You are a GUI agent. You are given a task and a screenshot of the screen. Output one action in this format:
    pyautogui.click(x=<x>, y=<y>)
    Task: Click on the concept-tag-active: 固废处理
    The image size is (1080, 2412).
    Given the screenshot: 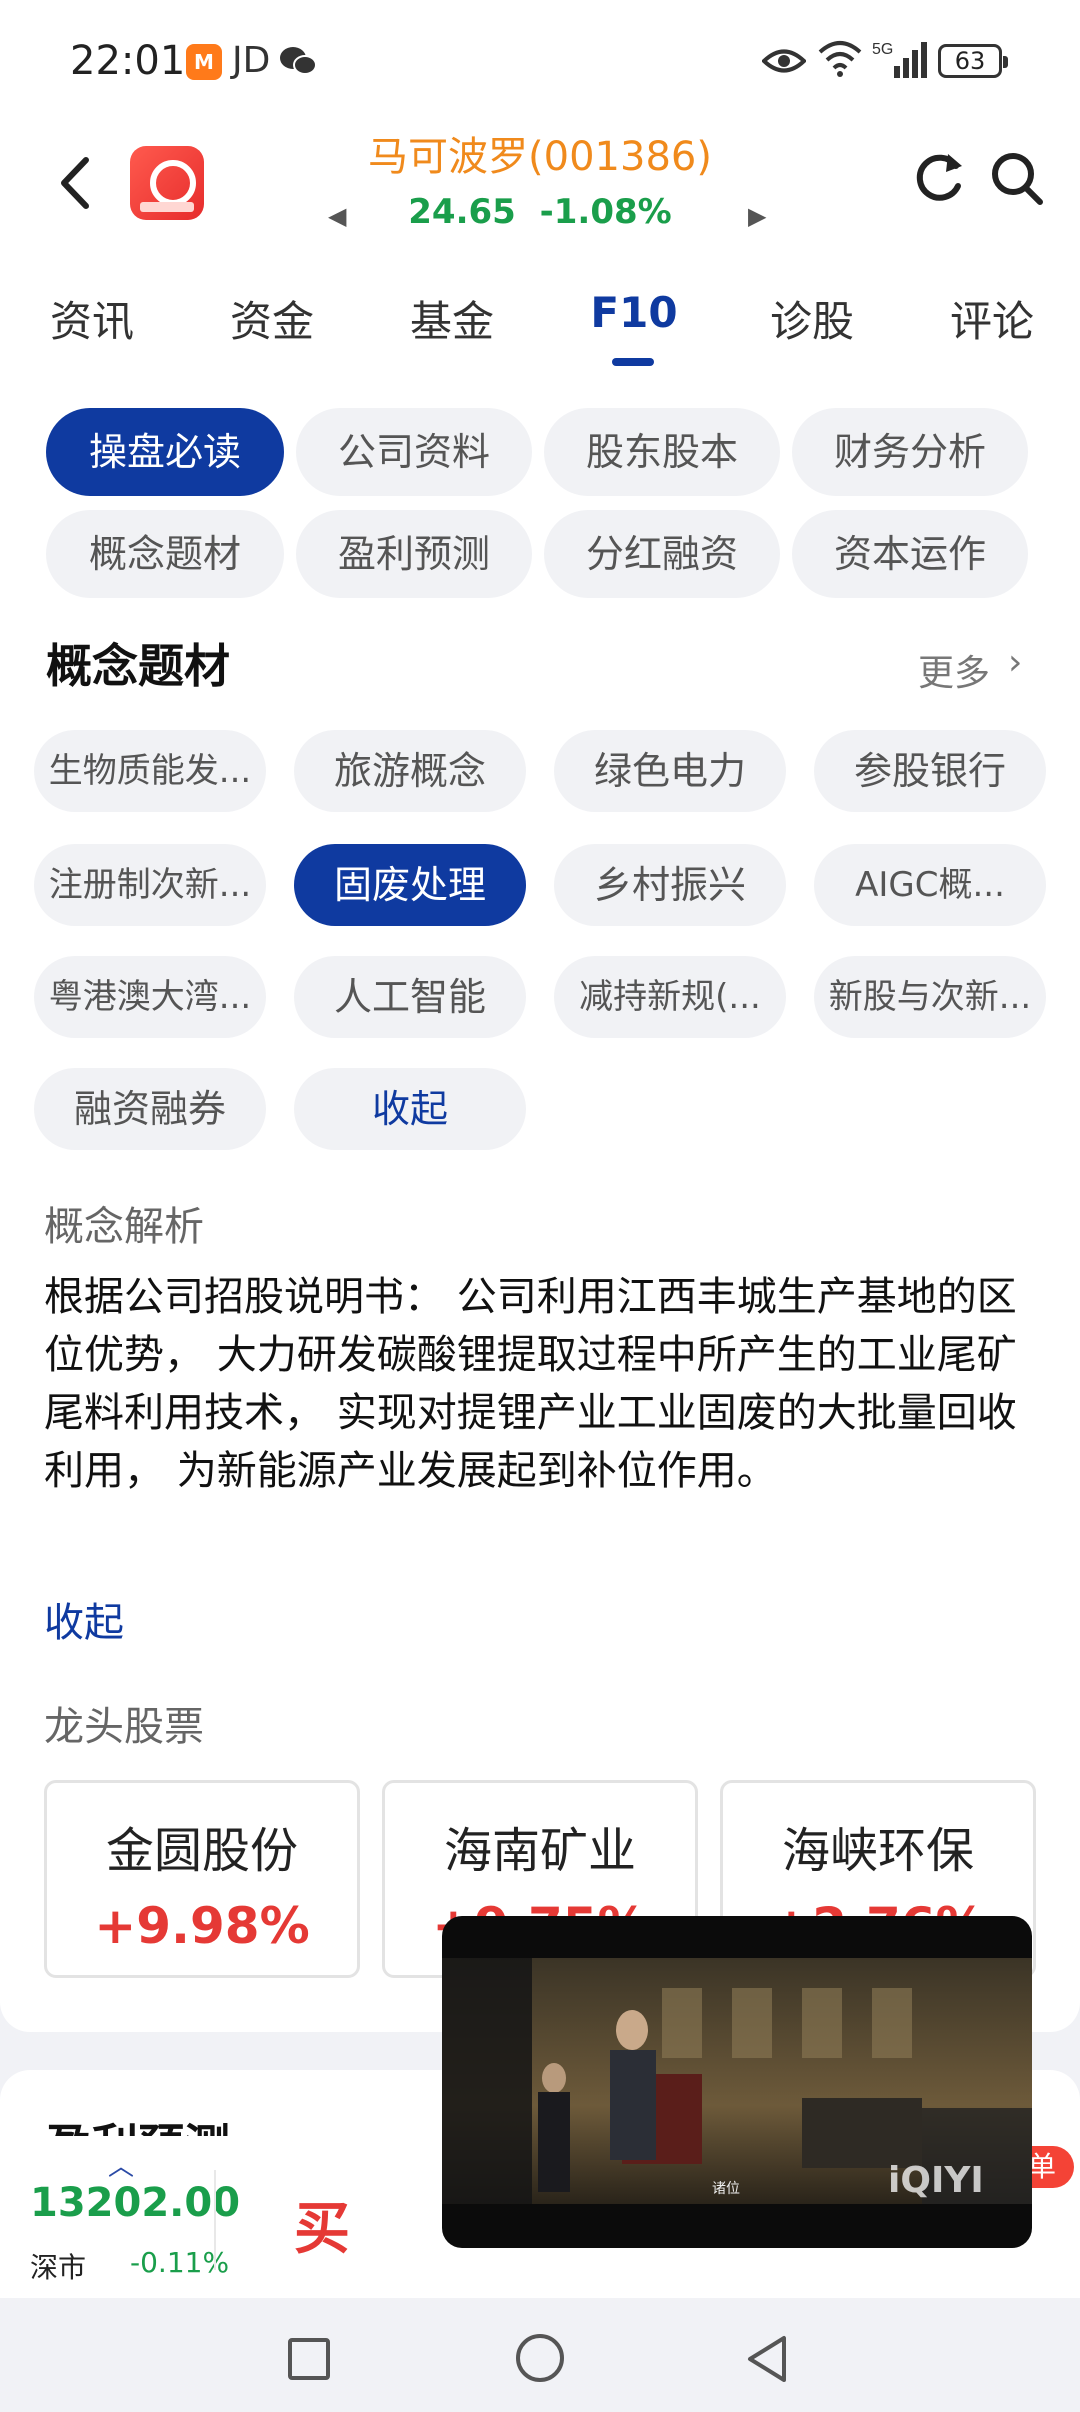 What is the action you would take?
    pyautogui.click(x=410, y=885)
    